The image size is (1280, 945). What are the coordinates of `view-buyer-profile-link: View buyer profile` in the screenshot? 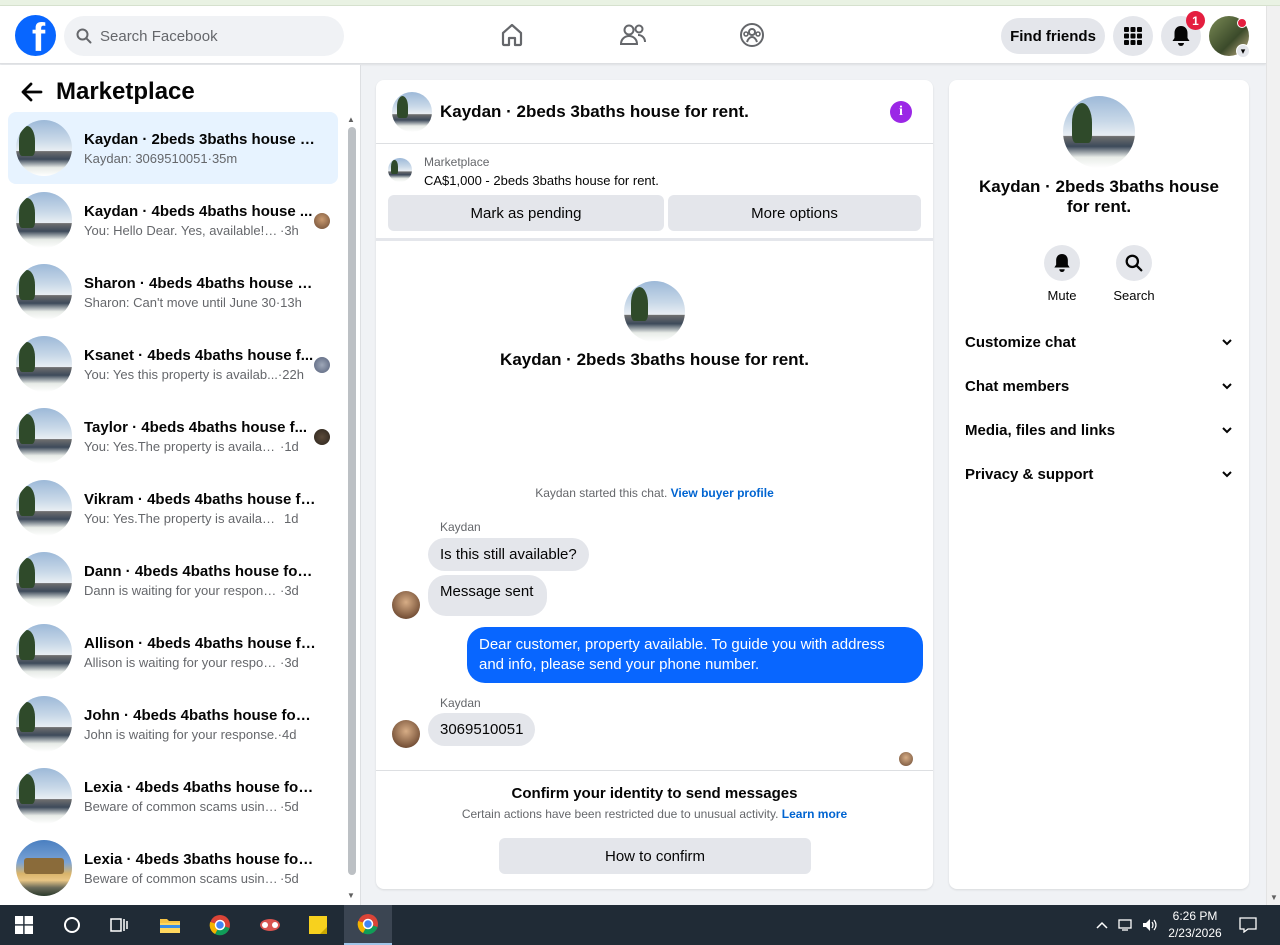 It's located at (722, 493).